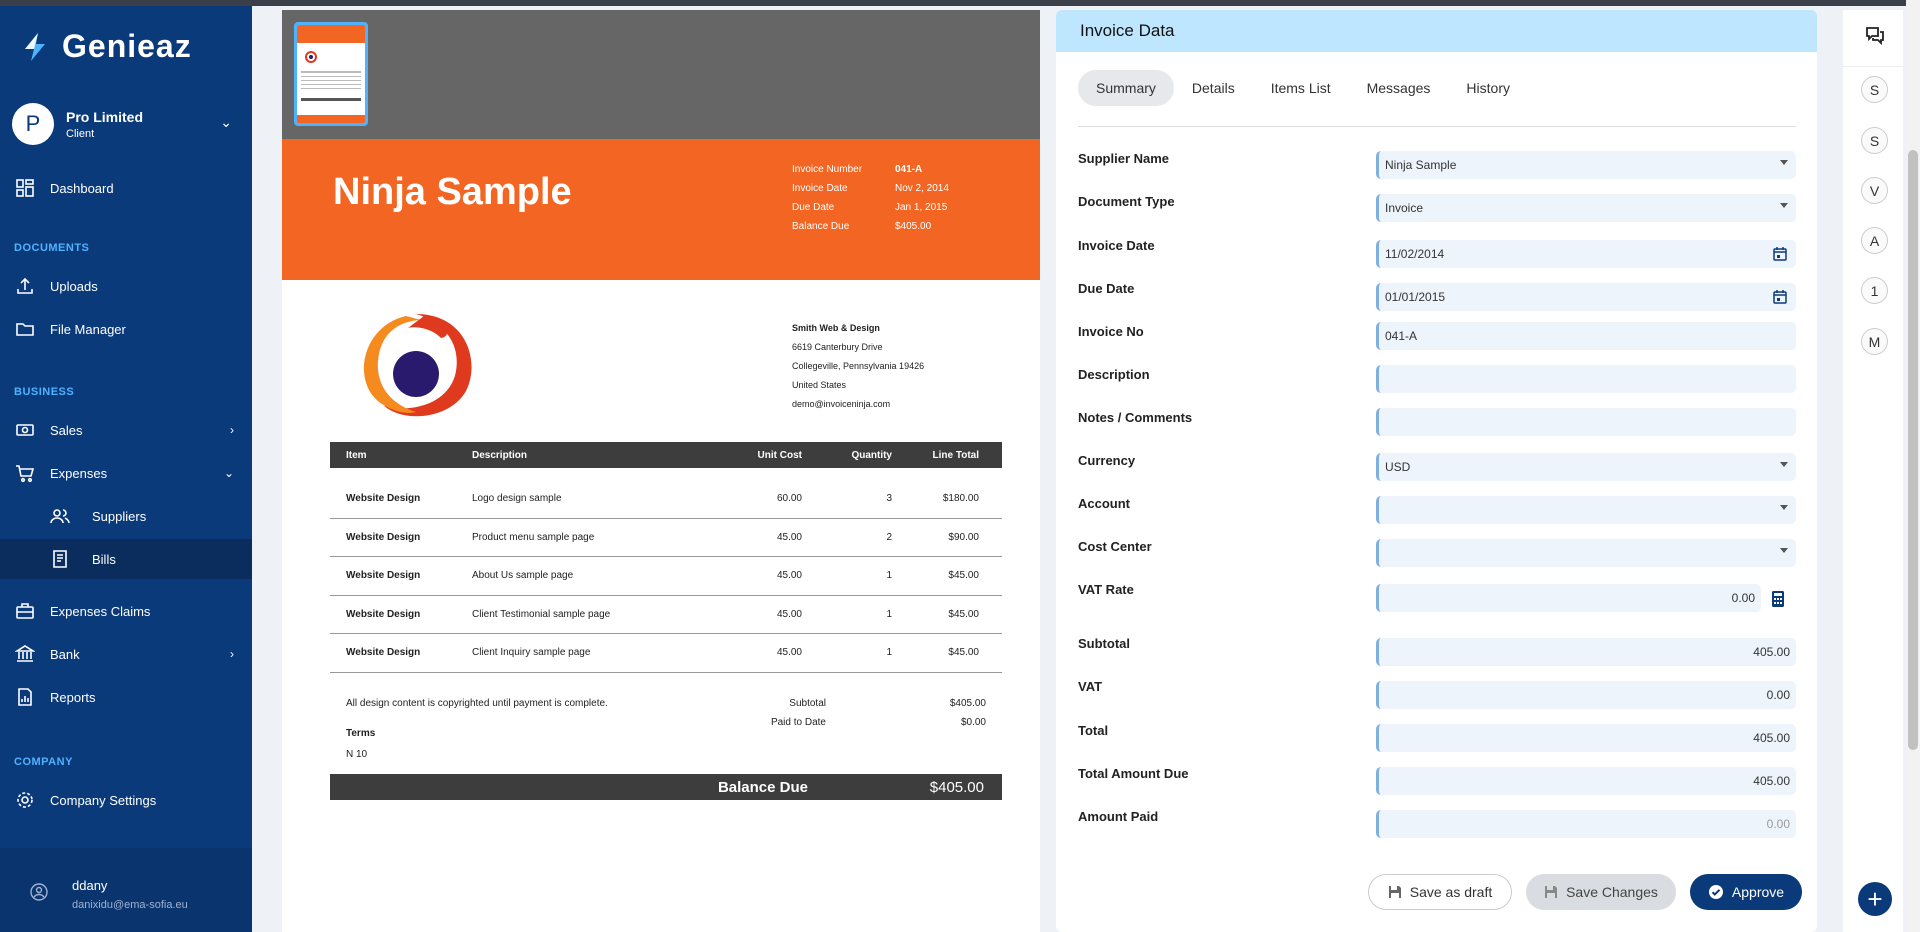 This screenshot has width=1920, height=932. Describe the element at coordinates (1135, 417) in the screenshot. I see `notes-label: Notes / Comments` at that location.